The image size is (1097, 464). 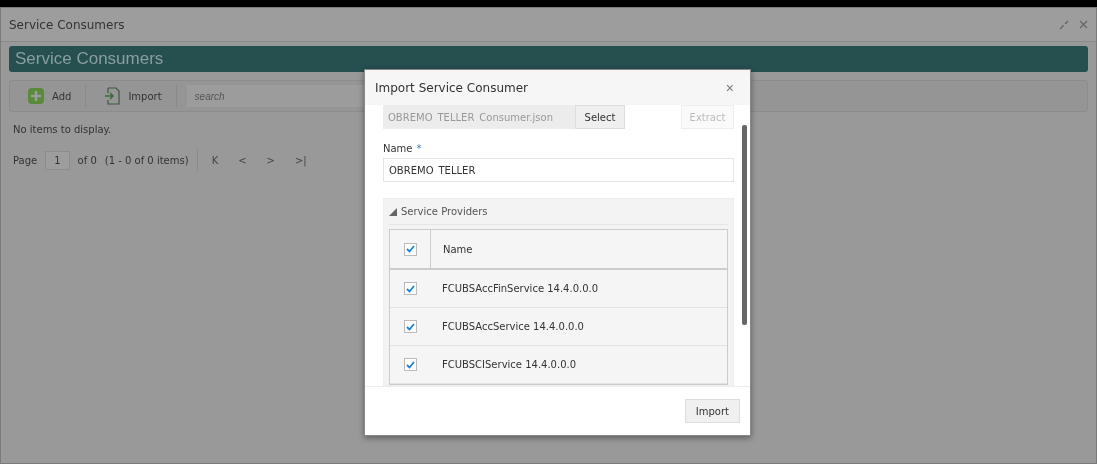 What do you see at coordinates (87, 160) in the screenshot?
I see `page-count: of 0` at bounding box center [87, 160].